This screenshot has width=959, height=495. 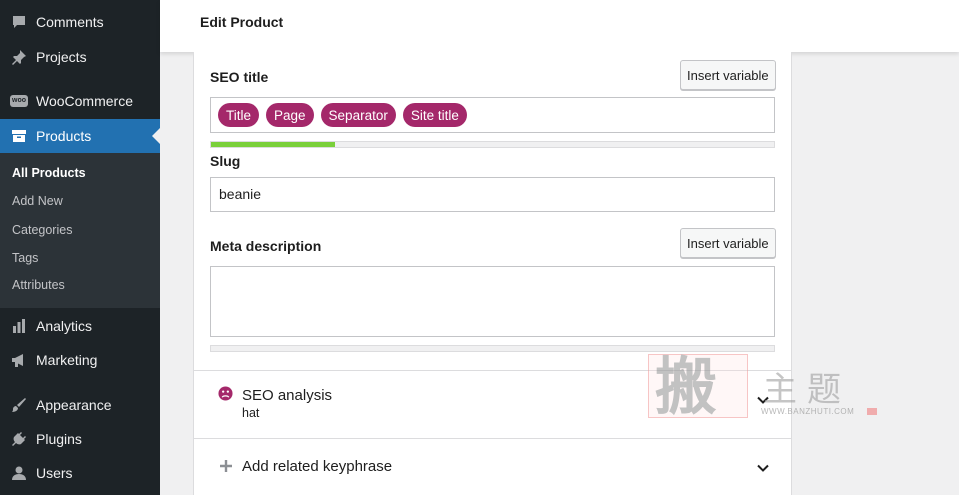 I want to click on variable-chip-title: Title, so click(x=239, y=115).